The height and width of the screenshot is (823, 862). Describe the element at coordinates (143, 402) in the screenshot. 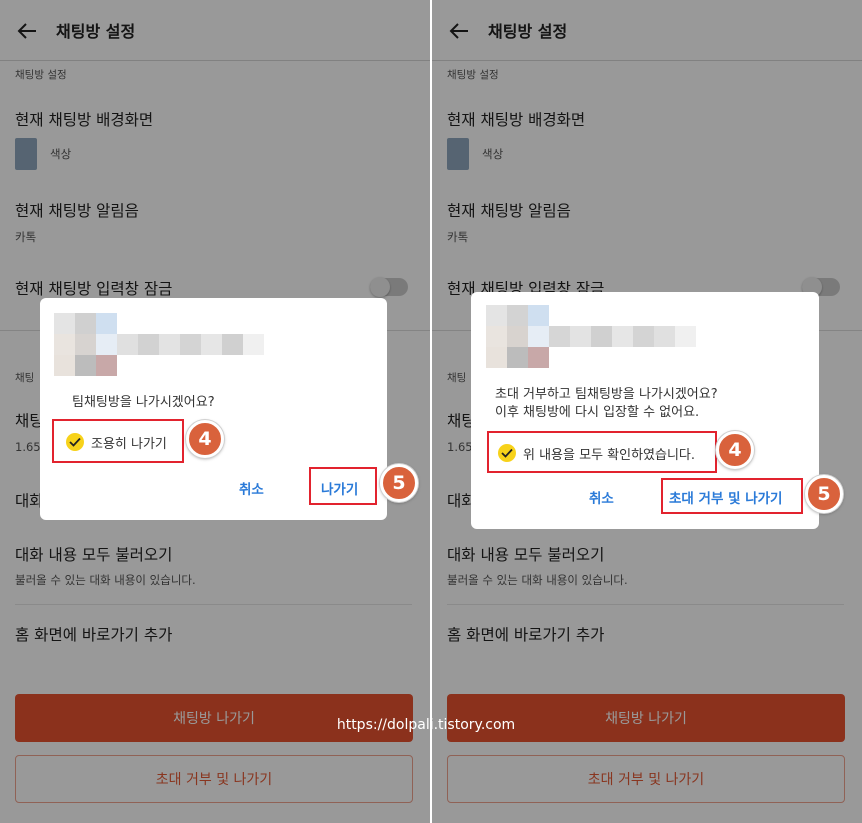

I see `dialog-message: 팀채팅방을 나가시겠어요?` at that location.